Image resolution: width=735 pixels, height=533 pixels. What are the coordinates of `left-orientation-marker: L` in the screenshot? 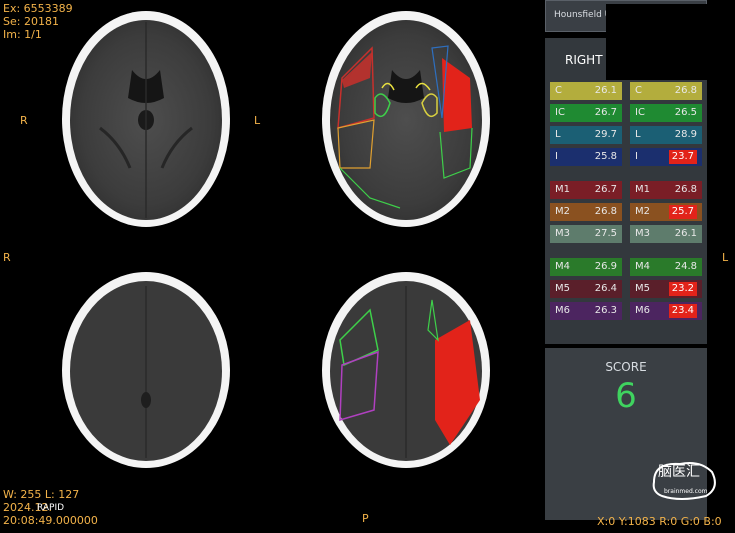 It's located at (257, 120).